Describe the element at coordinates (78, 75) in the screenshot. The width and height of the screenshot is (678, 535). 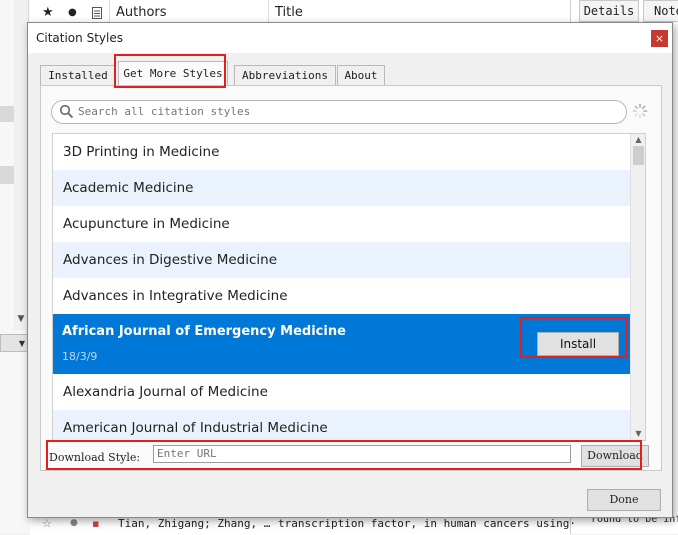
I see `tab-installed: Installed` at that location.